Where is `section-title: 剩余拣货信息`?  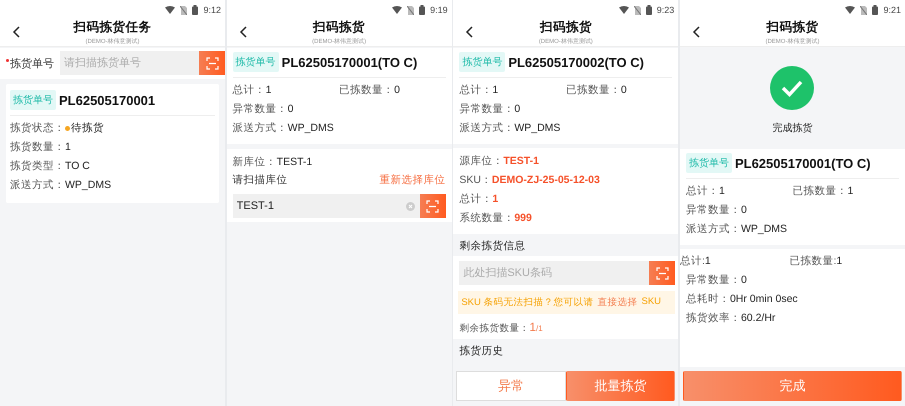 section-title: 剩余拣货信息 is located at coordinates (492, 246).